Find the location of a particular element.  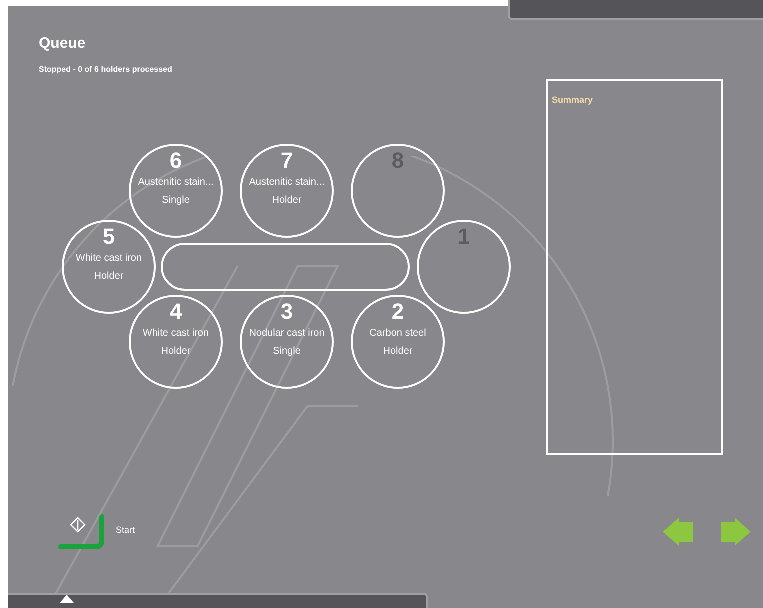

diamond-start-icon is located at coordinates (78, 525).